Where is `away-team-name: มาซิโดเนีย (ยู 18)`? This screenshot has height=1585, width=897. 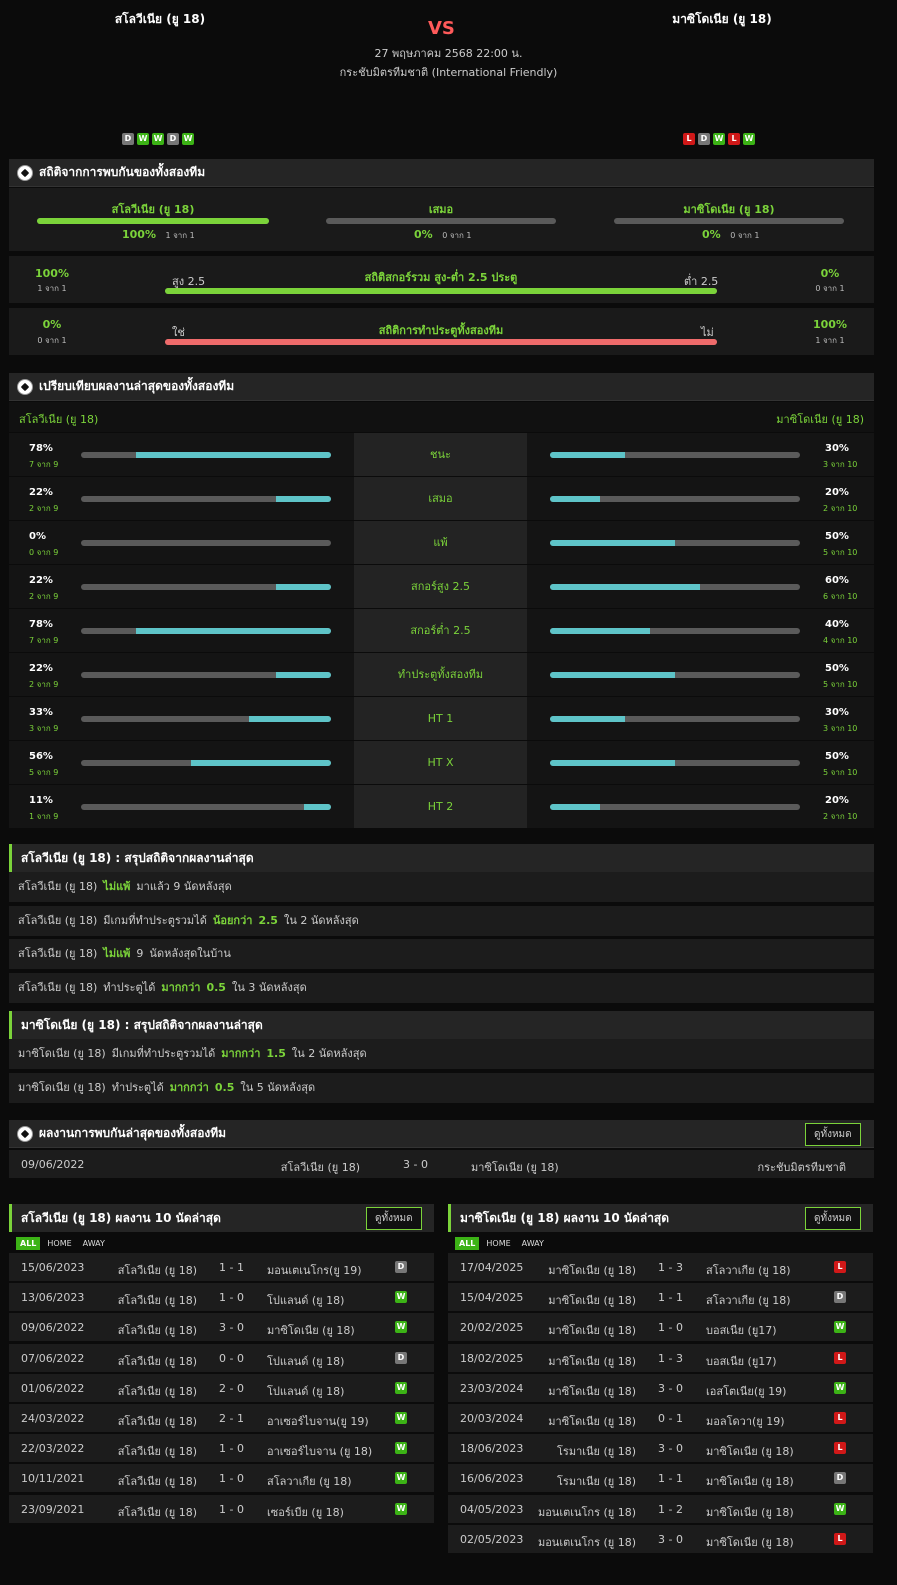
away-team-name: มาซิโดเนีย (ยู 18) is located at coordinates (722, 19).